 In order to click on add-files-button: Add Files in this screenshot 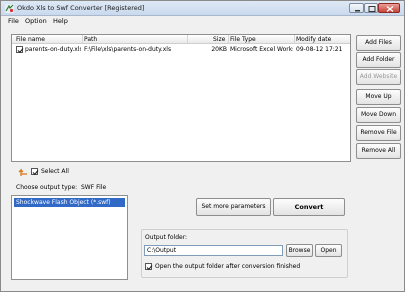, I will do `click(378, 43)`.